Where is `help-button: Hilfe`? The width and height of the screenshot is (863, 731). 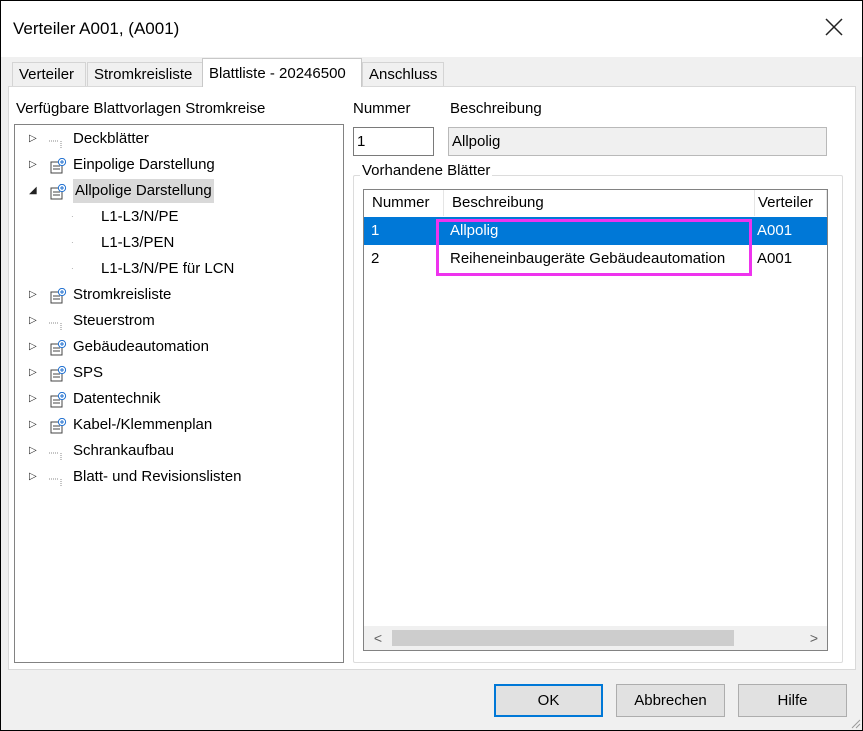
help-button: Hilfe is located at coordinates (792, 700).